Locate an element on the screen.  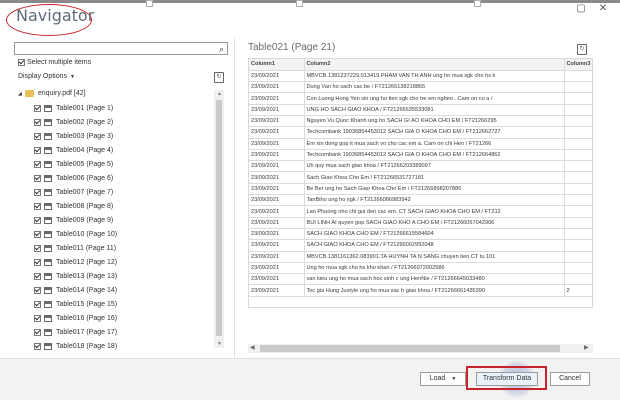
tree-item-table: Table005 (Page 5) is located at coordinates (73, 165).